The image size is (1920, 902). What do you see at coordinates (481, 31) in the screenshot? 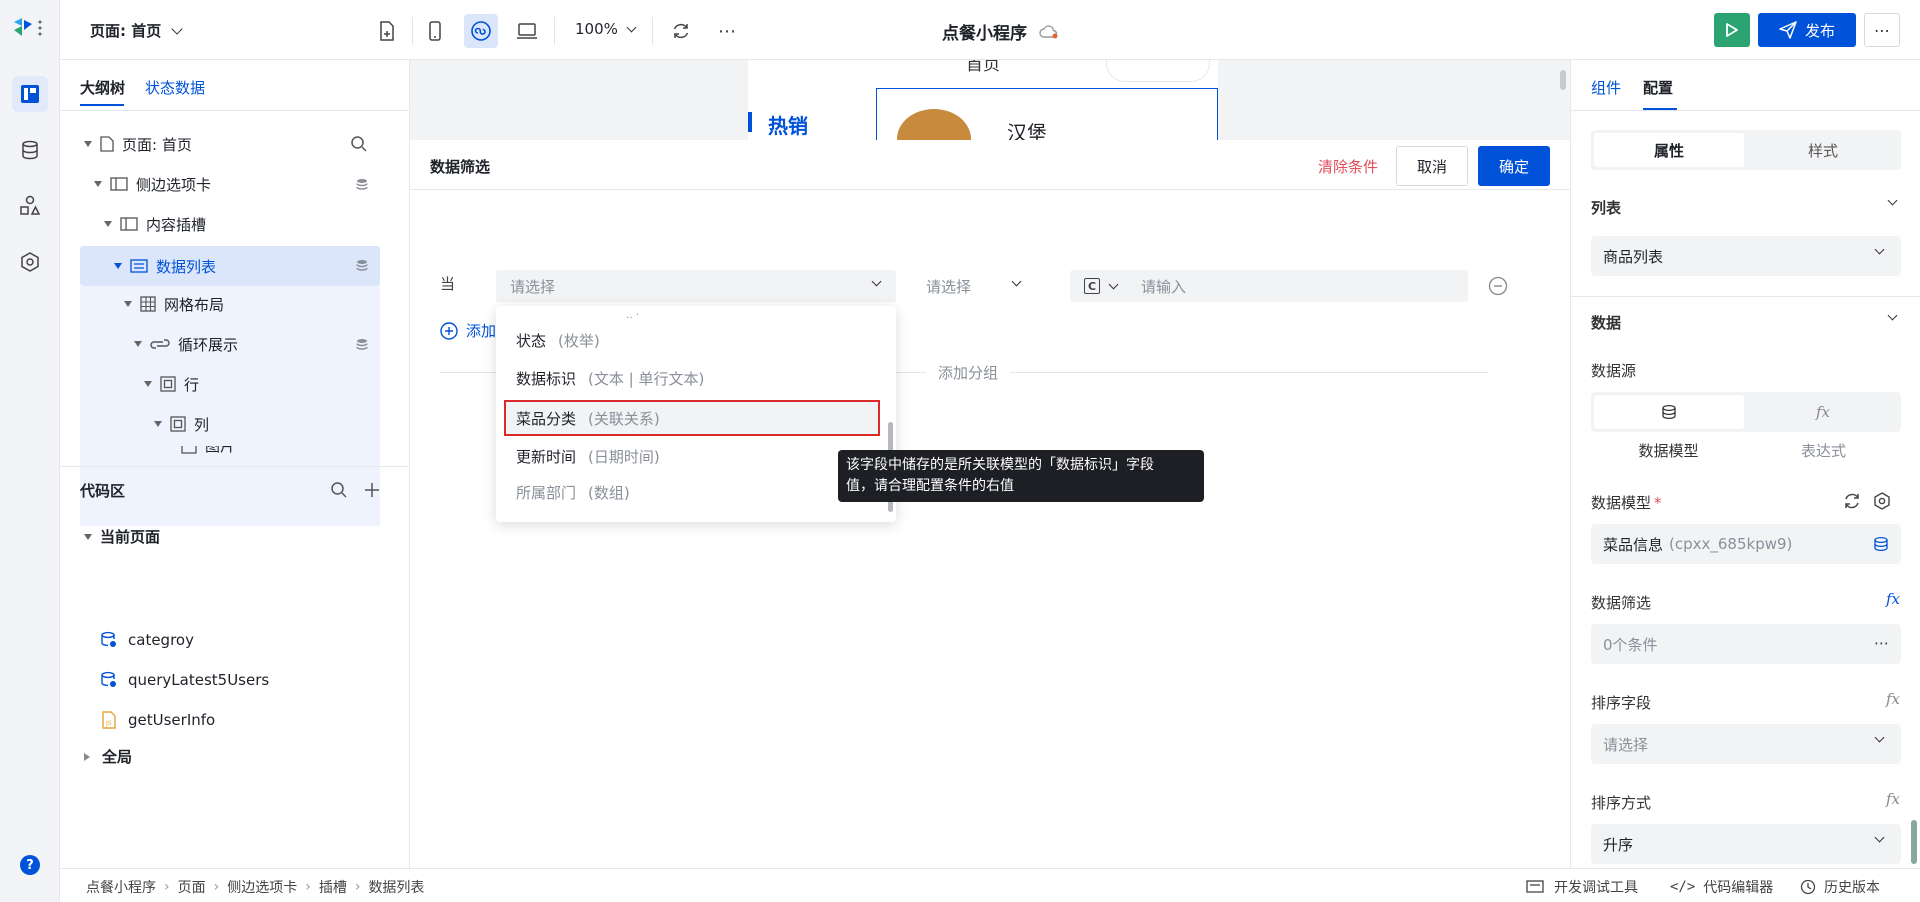
I see `miniprogram-view-icon` at bounding box center [481, 31].